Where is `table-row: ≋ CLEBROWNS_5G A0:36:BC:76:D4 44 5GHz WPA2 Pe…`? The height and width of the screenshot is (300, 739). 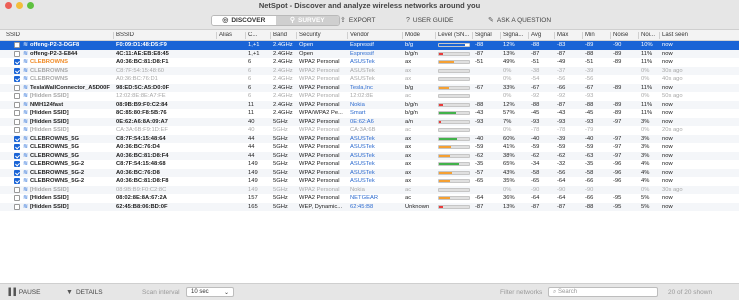
table-row: ≋ CLEBROWNS_5G A0:36:BC:76:D4 44 5GHz WPA2 Pe… is located at coordinates (369, 147).